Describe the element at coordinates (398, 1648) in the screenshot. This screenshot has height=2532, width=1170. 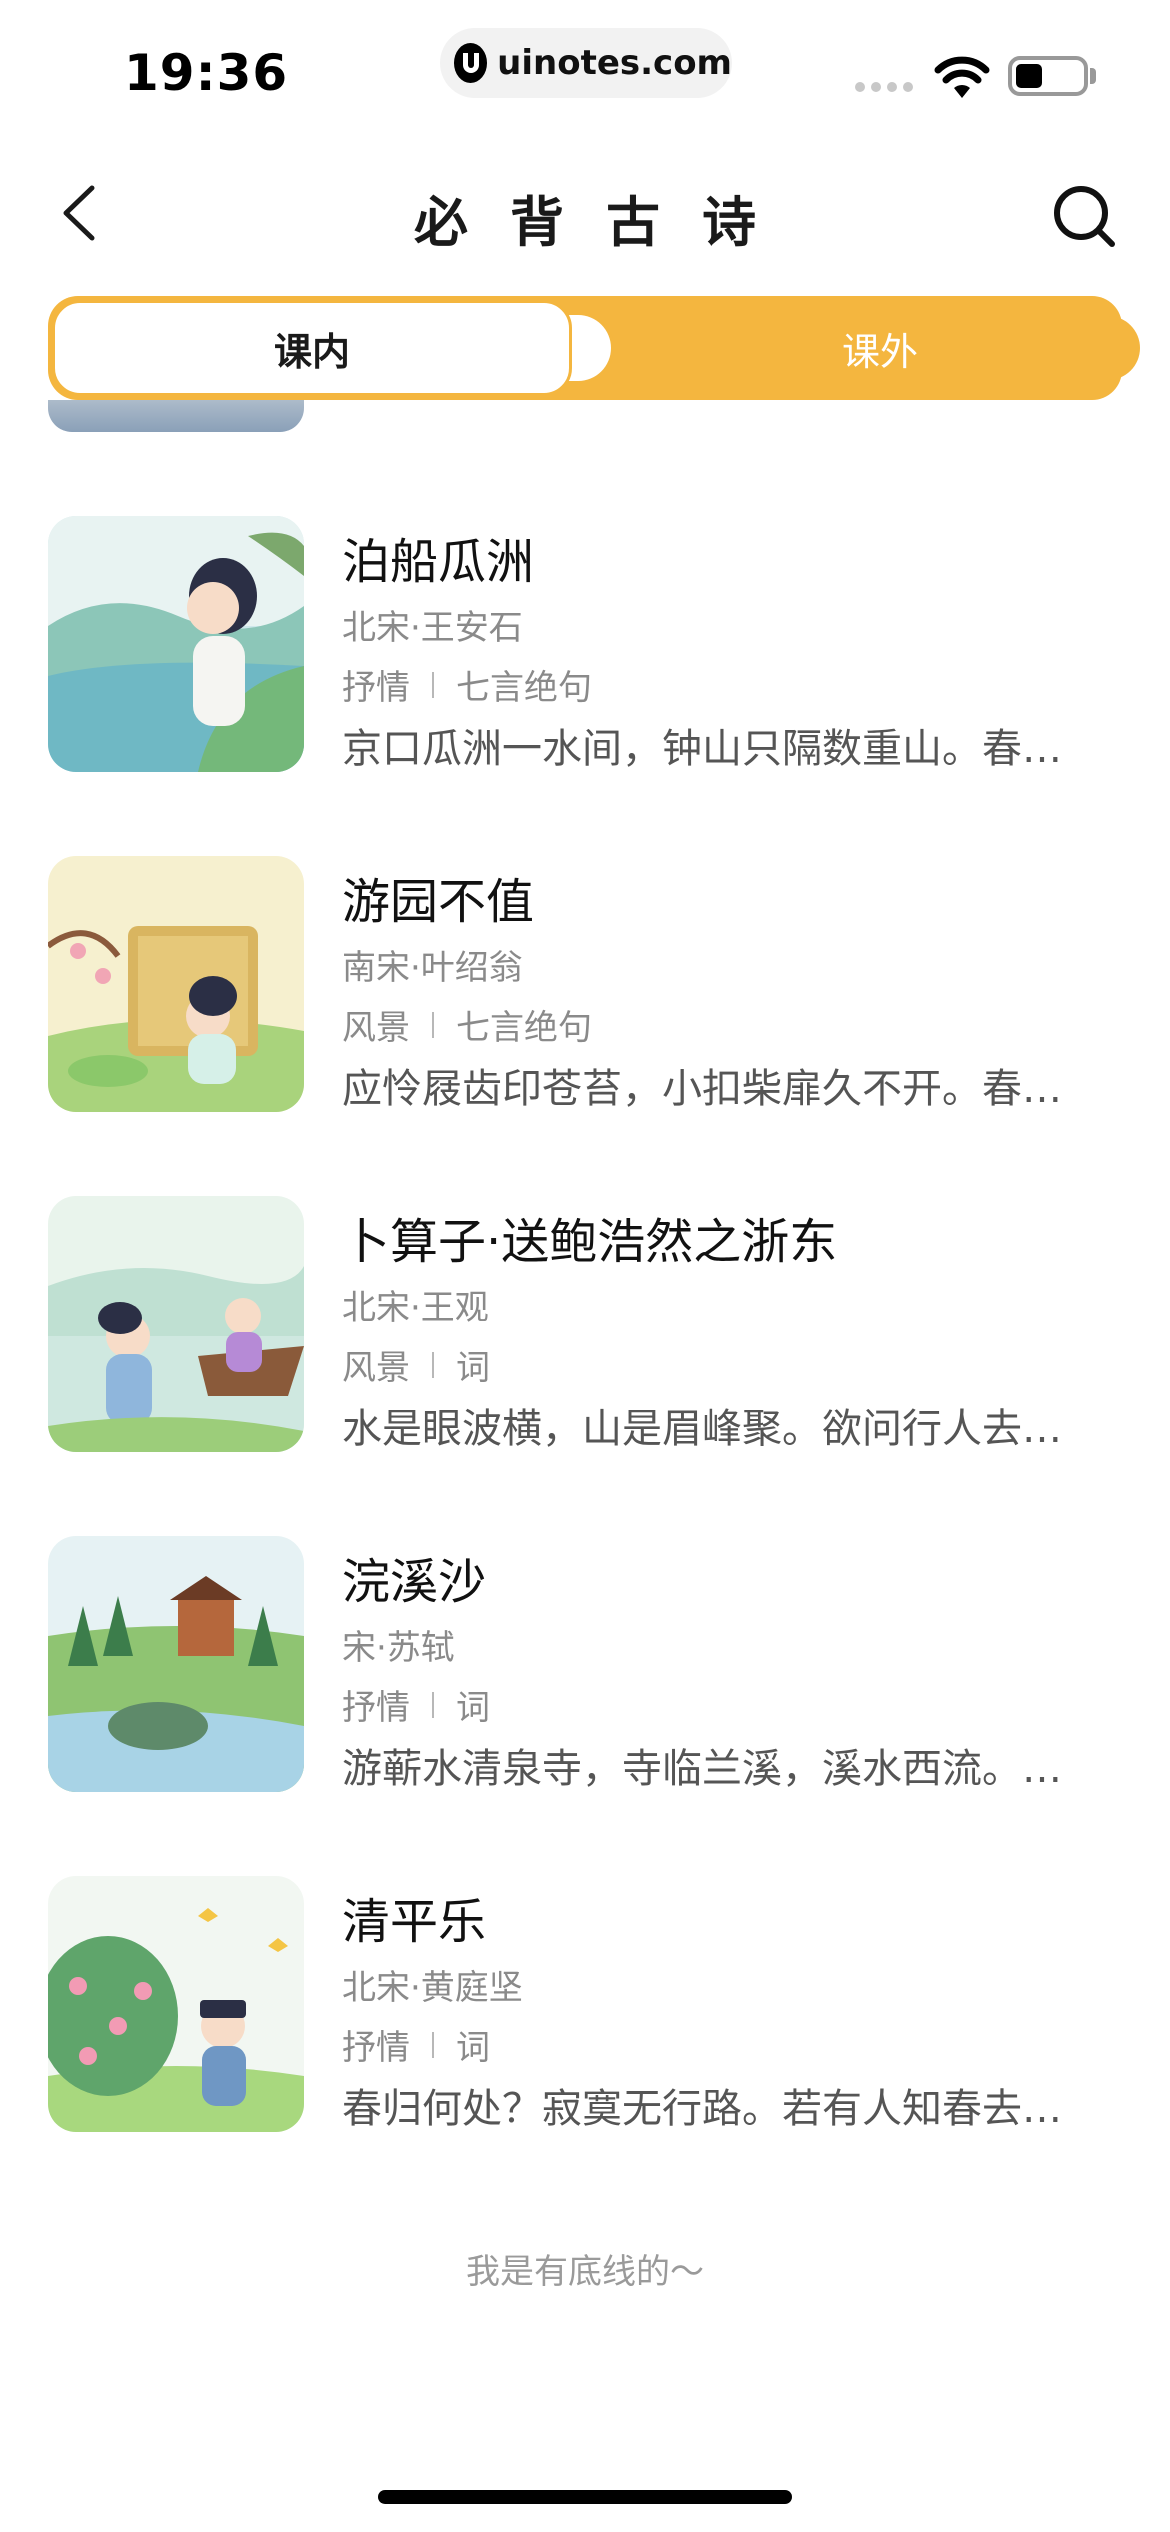
I see `poem-author: 宋·苏轼` at that location.